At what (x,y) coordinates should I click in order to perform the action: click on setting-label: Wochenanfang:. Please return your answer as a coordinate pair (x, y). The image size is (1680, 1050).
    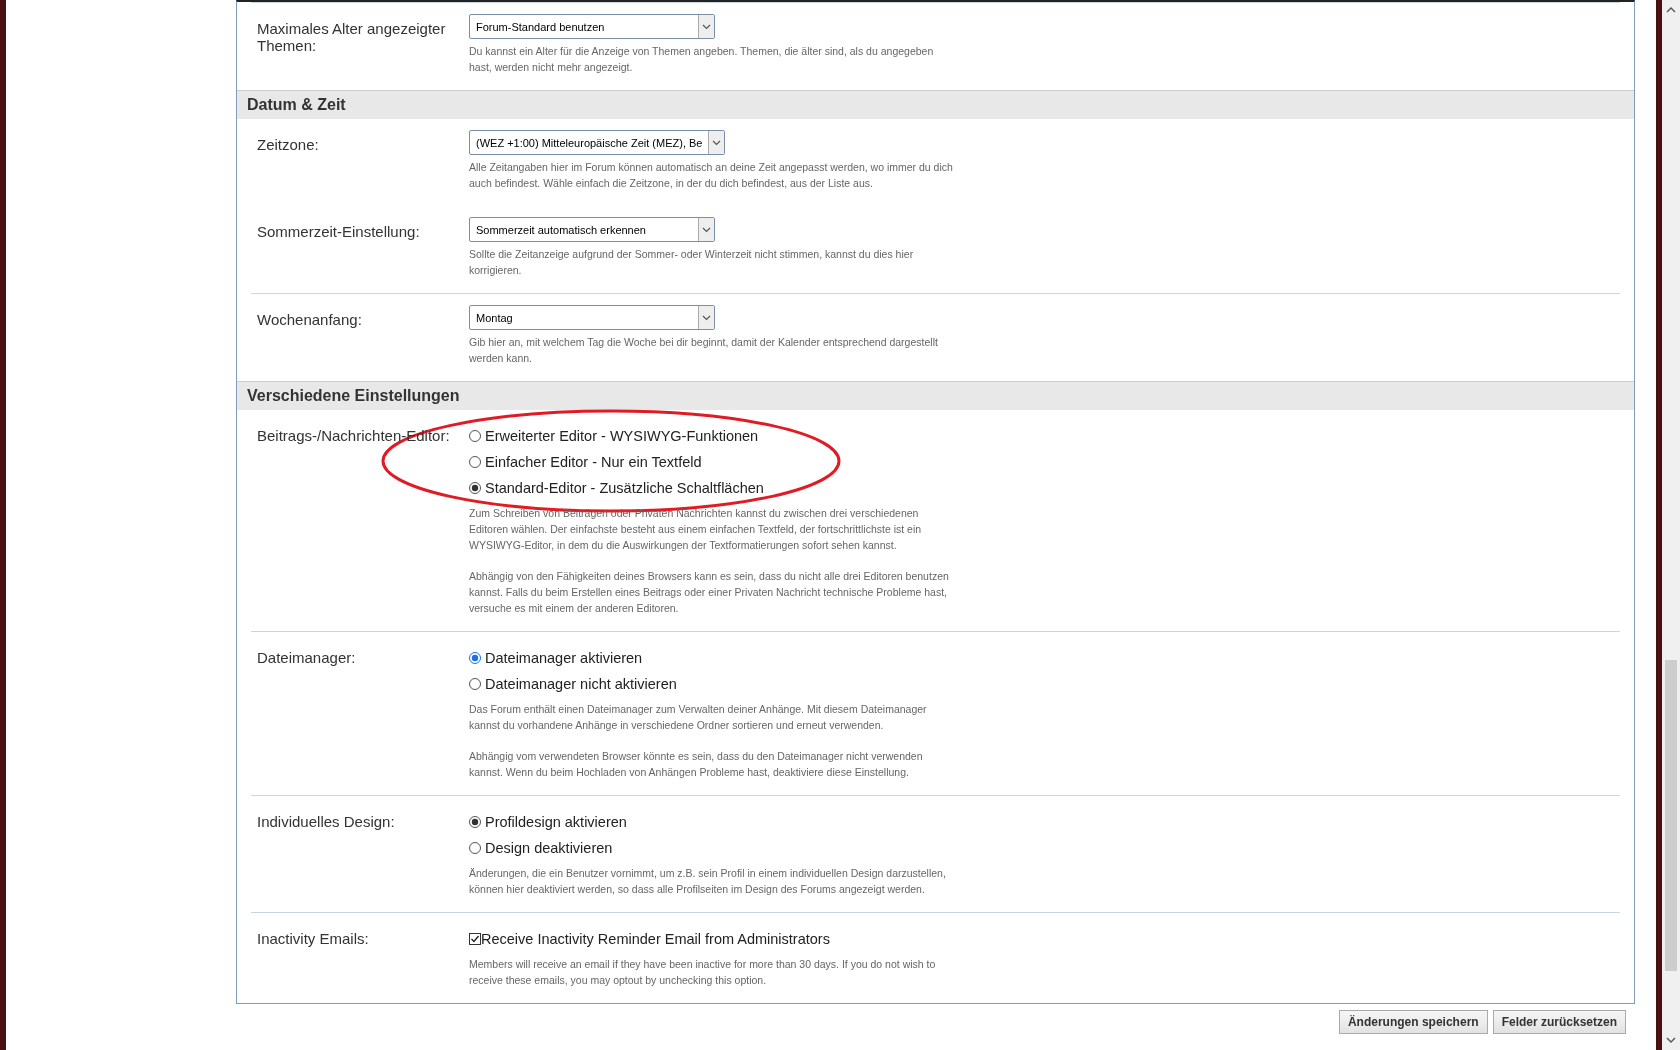
    Looking at the image, I should click on (310, 320).